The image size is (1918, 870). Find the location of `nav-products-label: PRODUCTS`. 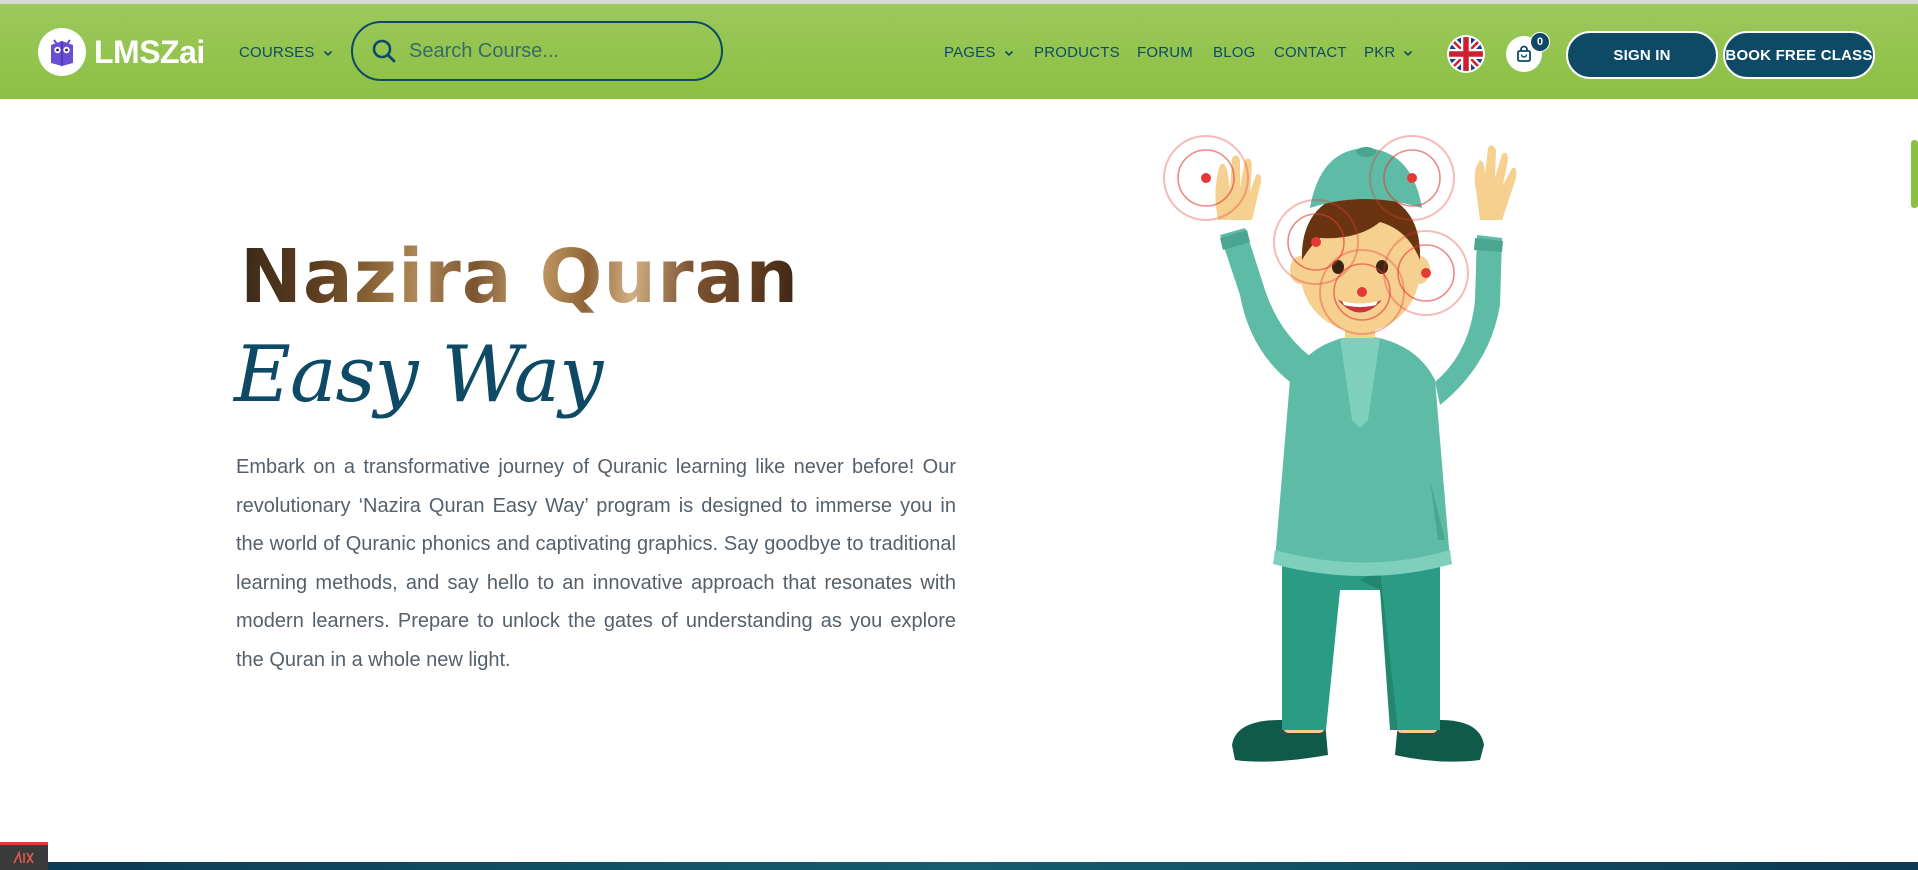

nav-products-label: PRODUCTS is located at coordinates (1077, 52).